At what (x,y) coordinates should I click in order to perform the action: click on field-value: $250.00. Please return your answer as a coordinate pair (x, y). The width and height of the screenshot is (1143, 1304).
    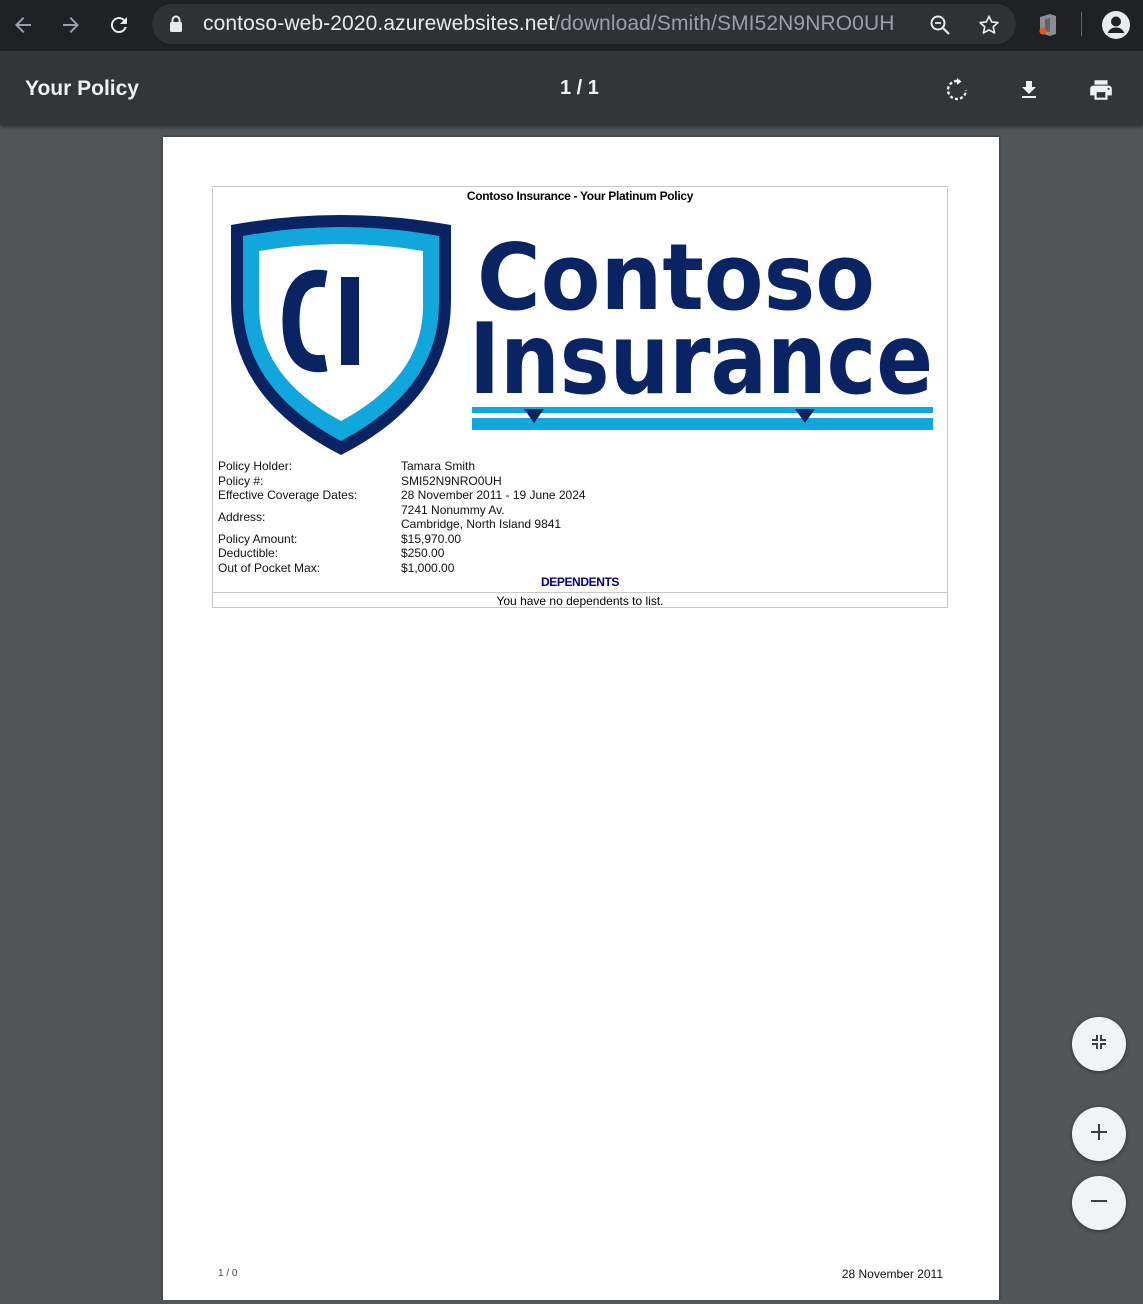
    Looking at the image, I should click on (423, 553).